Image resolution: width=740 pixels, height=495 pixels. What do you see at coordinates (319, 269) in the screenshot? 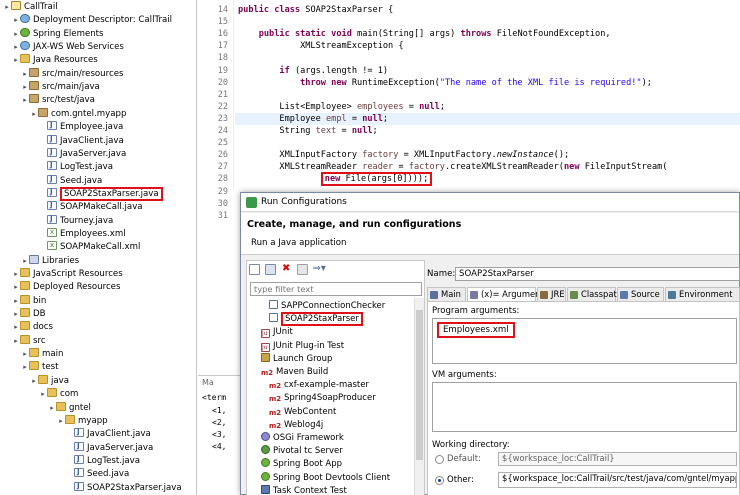
I see `filter-menu-icon: ⇒▾` at bounding box center [319, 269].